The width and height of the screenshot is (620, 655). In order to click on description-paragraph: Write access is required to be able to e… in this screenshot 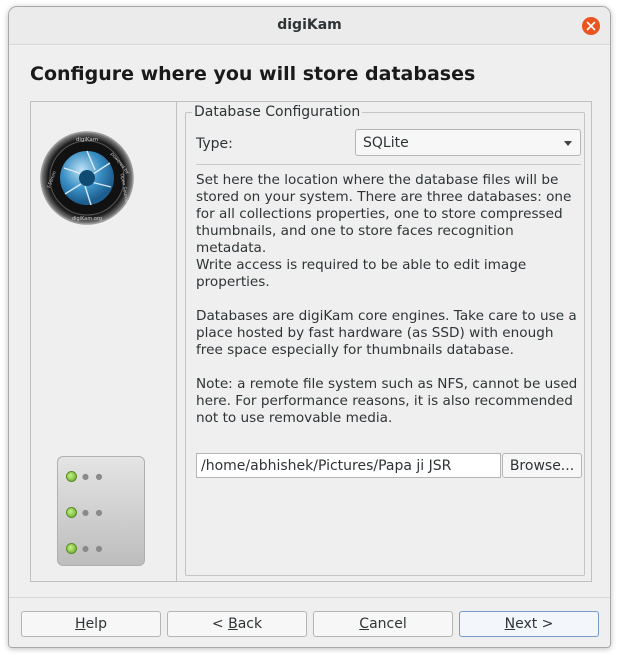, I will do `click(361, 273)`.